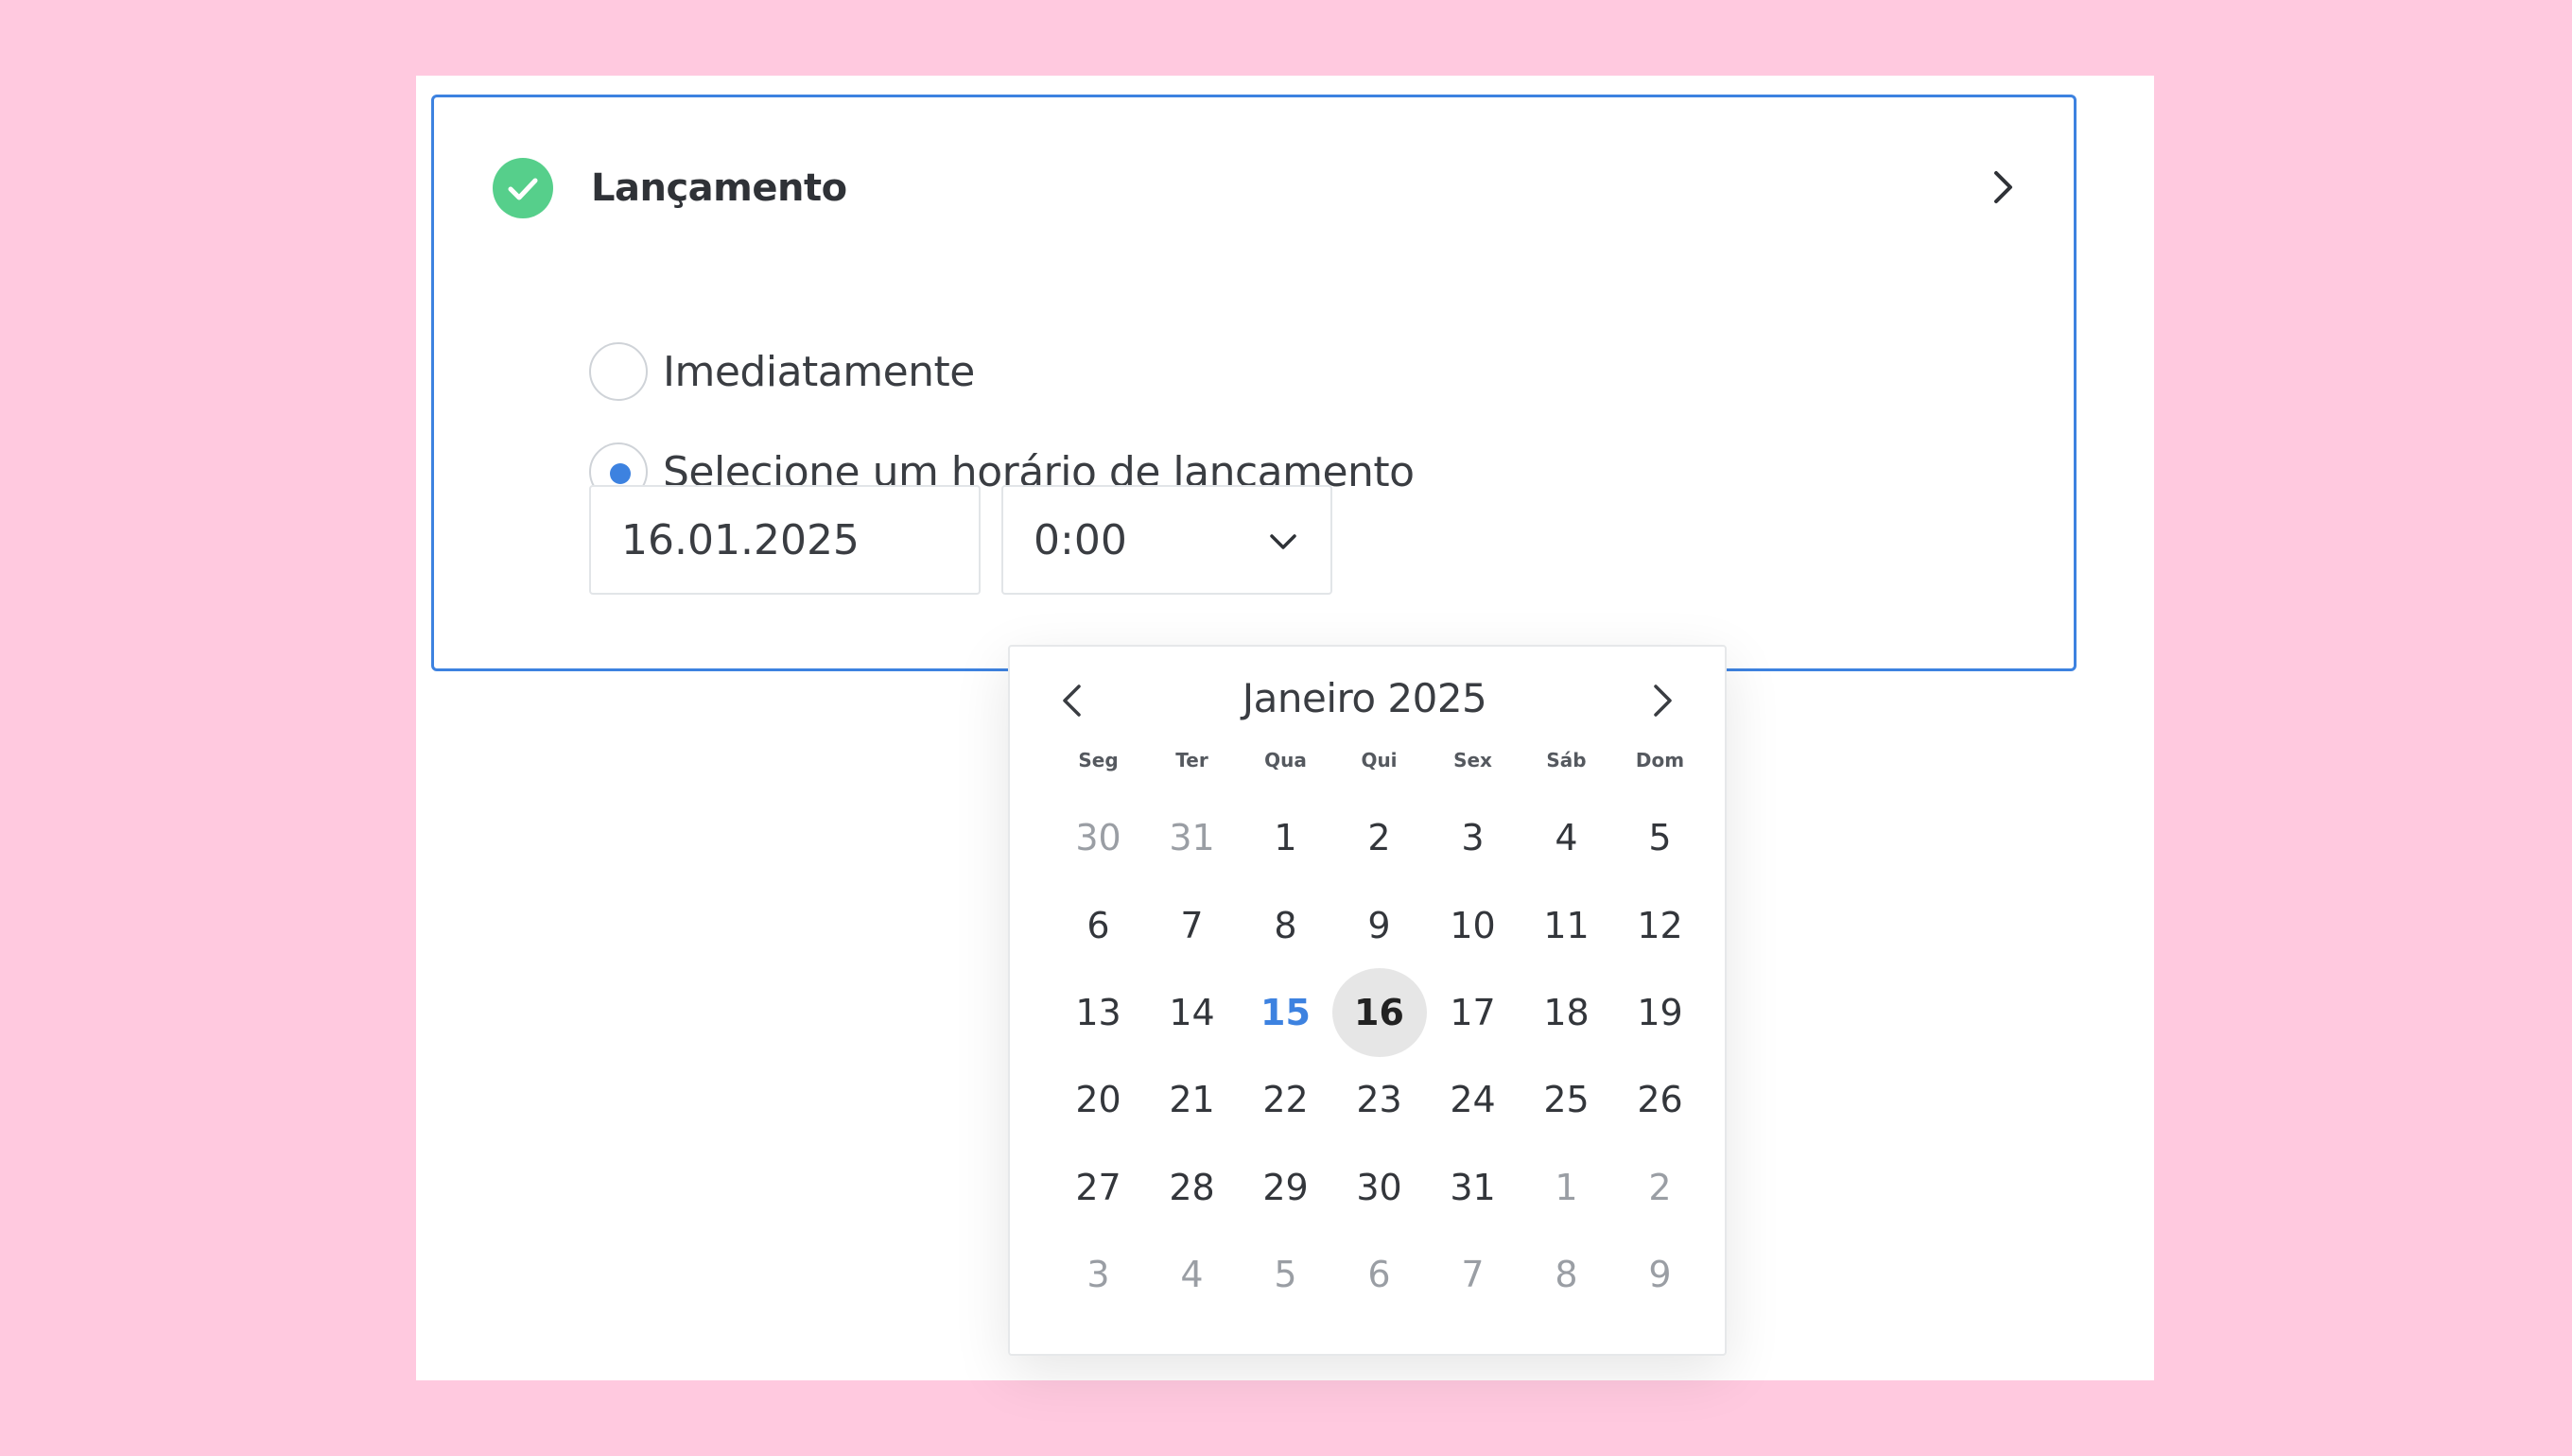 The width and height of the screenshot is (2572, 1456). I want to click on calendar-day: 22, so click(1285, 1099).